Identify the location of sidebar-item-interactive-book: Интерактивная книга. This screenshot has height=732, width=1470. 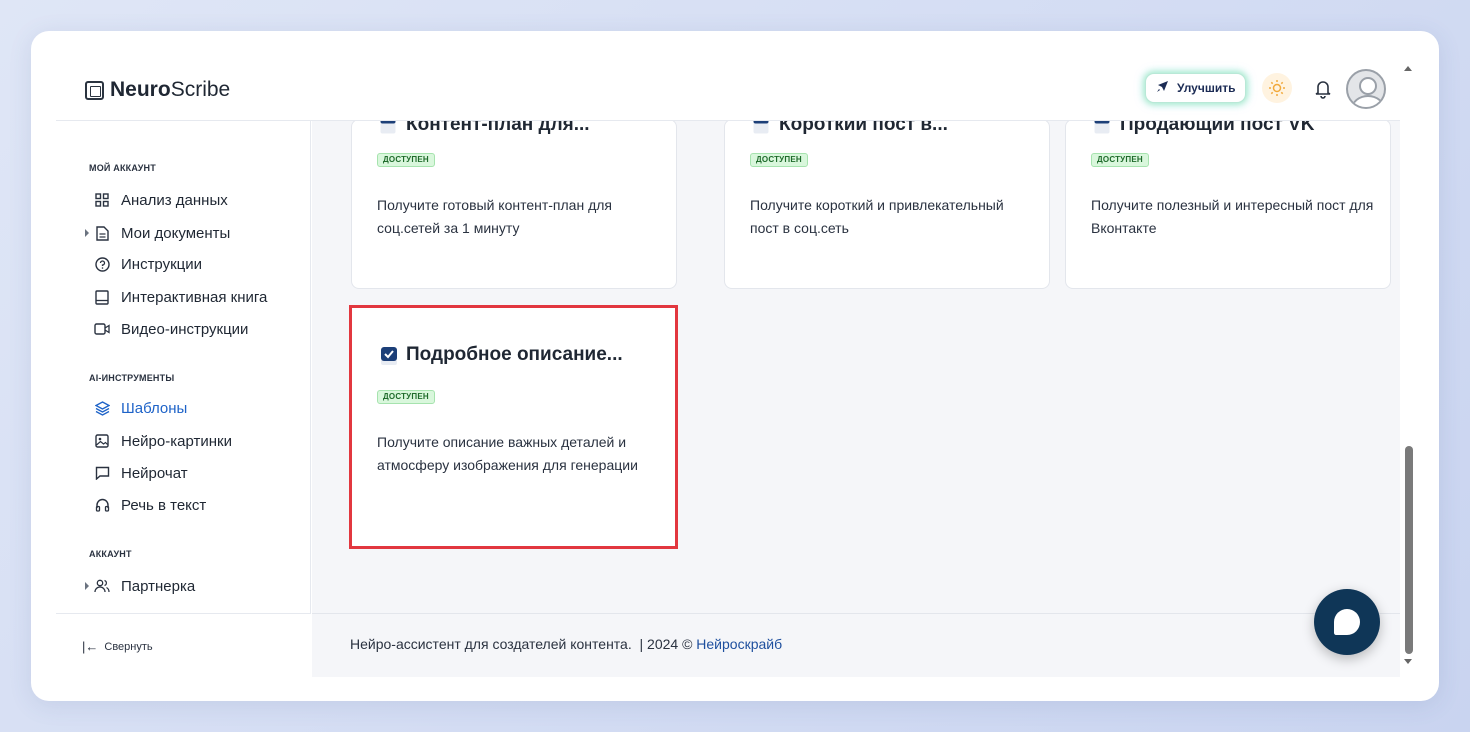
(180, 297).